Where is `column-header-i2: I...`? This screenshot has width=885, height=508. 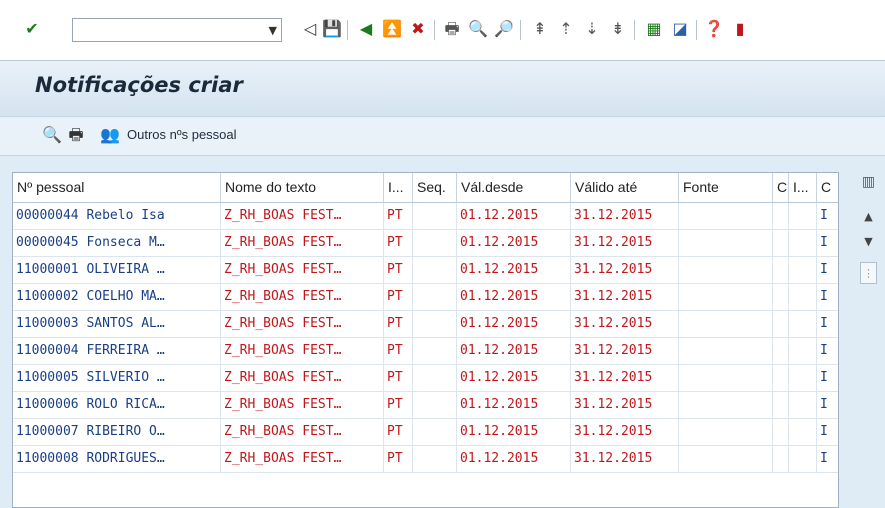
column-header-i2: I... is located at coordinates (803, 188).